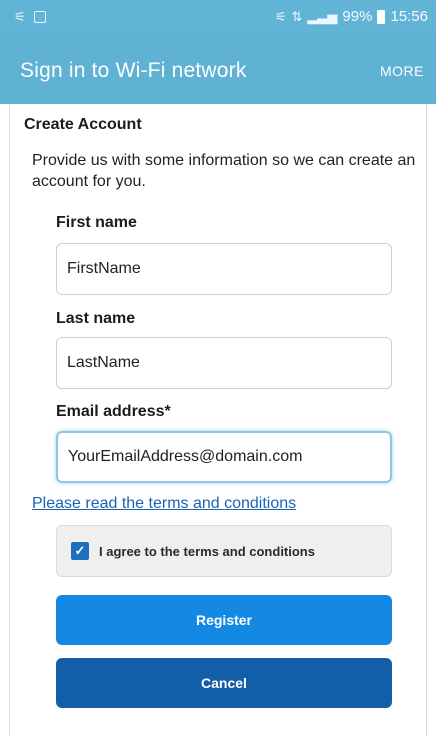  I want to click on first-name-field, so click(224, 269).